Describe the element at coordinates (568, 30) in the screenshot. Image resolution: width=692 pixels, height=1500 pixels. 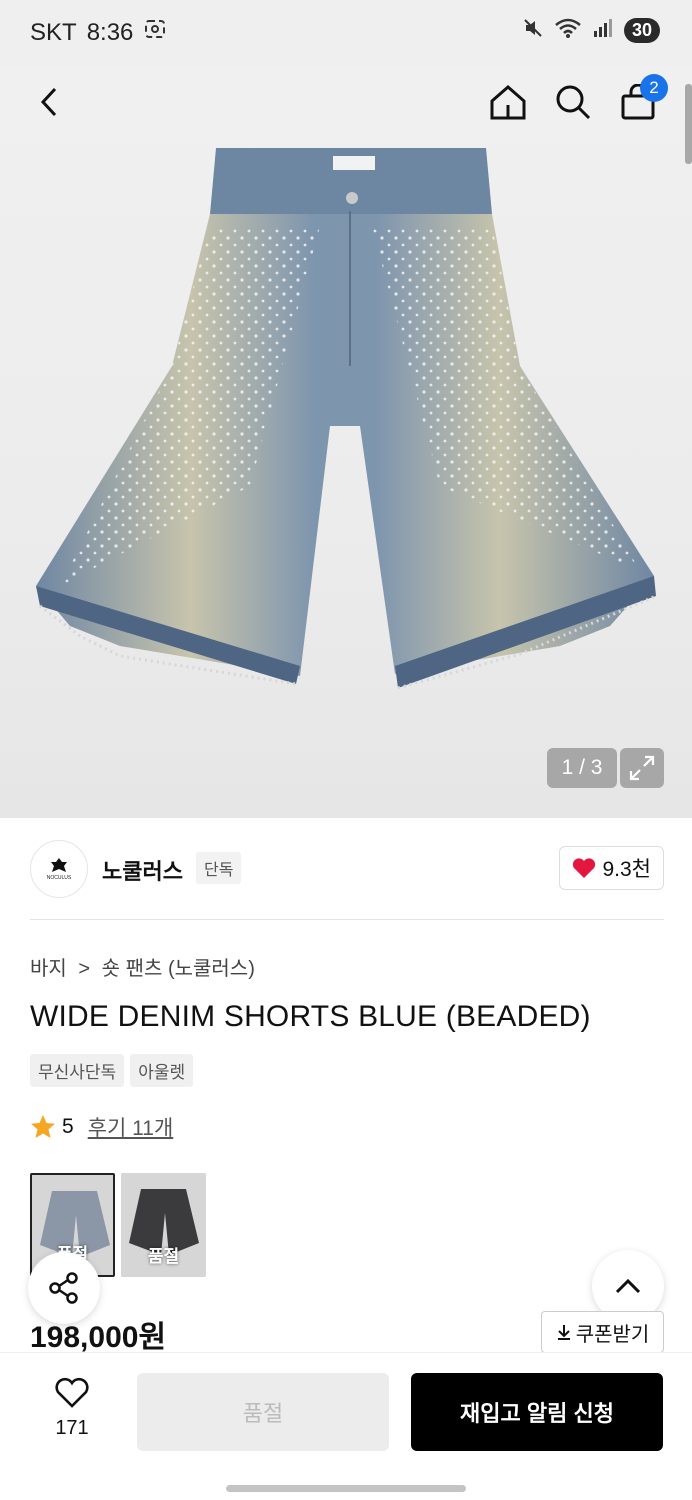
I see `wifi-icon` at that location.